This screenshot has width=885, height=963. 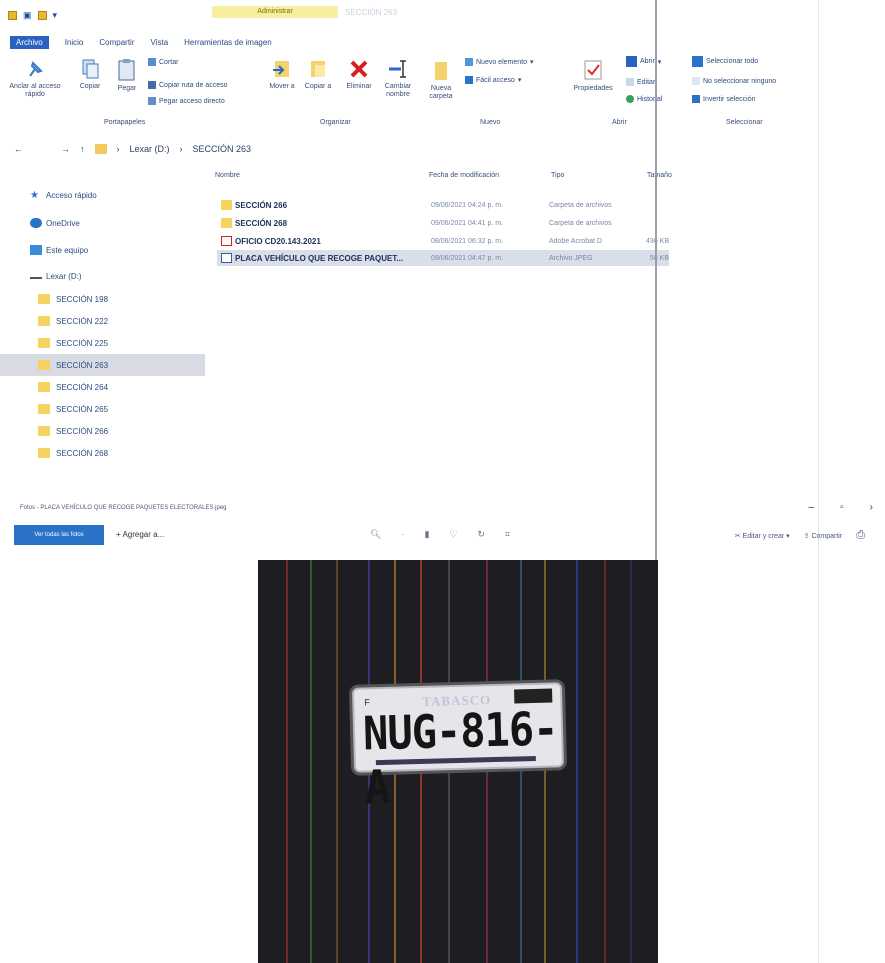 What do you see at coordinates (226, 241) in the screenshot?
I see `pdf-icon` at bounding box center [226, 241].